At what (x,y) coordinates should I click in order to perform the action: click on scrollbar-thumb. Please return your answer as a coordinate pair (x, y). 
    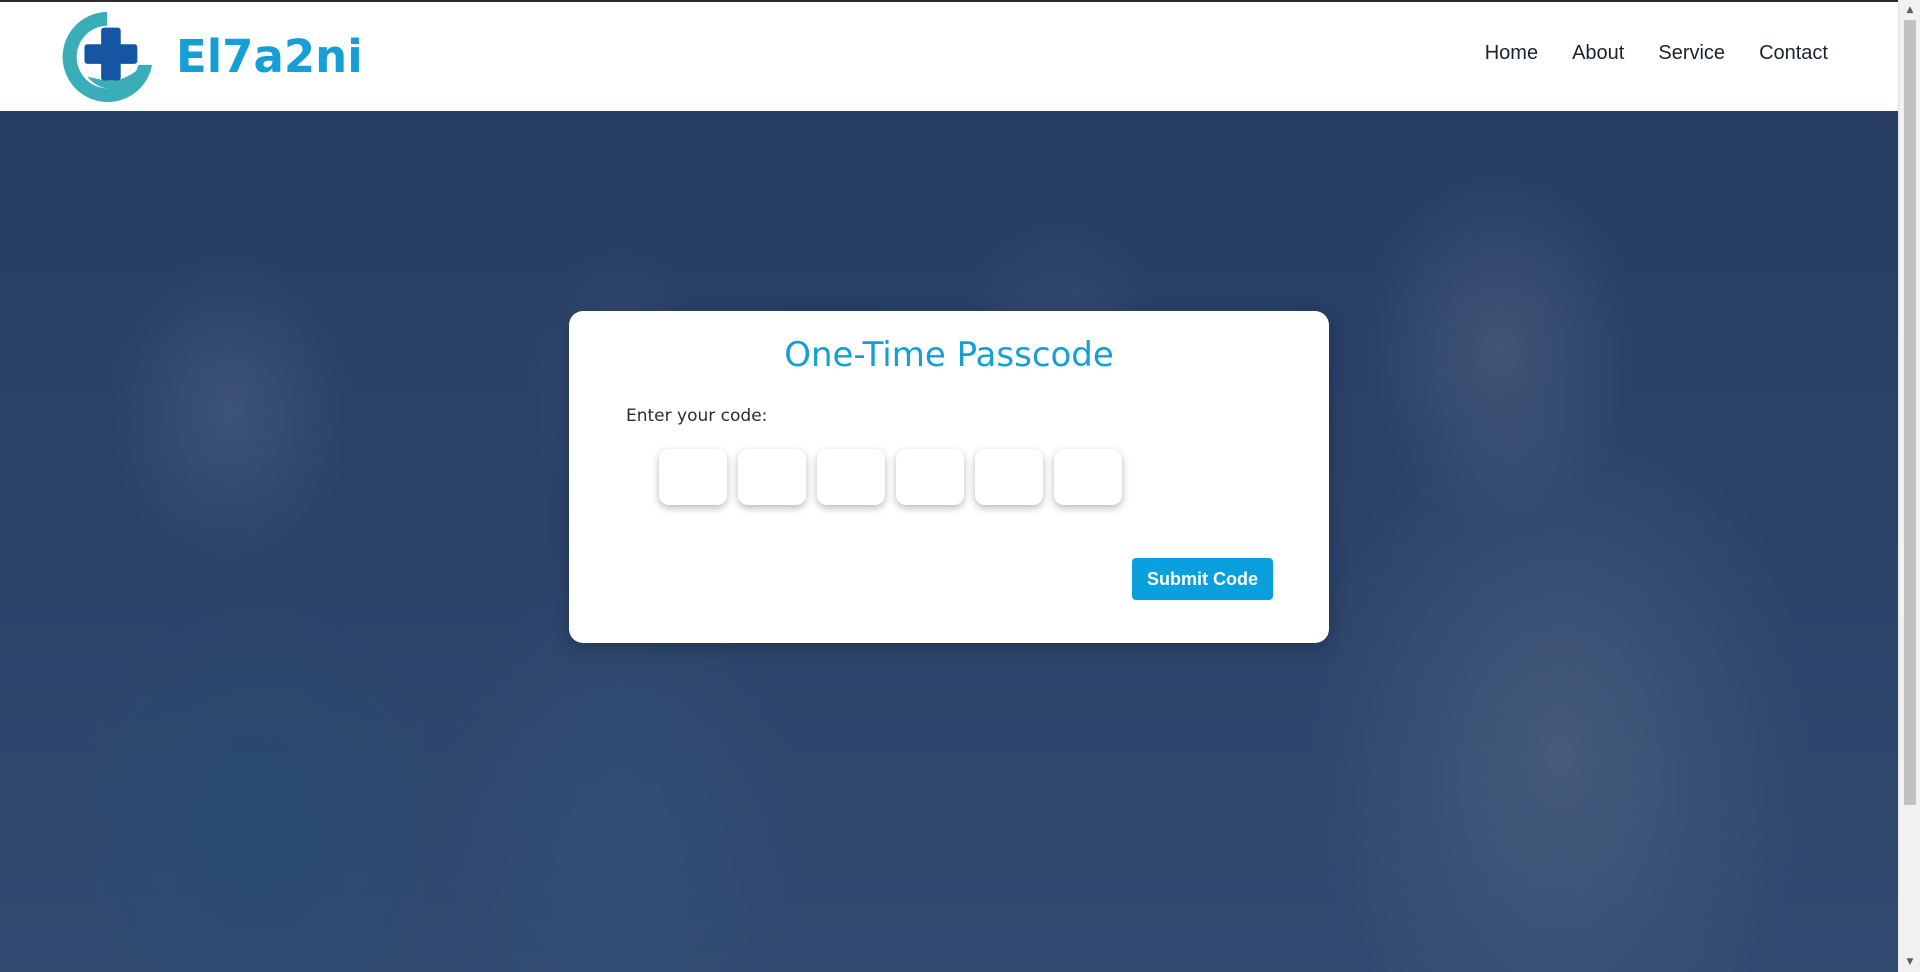
    Looking at the image, I should click on (1910, 412).